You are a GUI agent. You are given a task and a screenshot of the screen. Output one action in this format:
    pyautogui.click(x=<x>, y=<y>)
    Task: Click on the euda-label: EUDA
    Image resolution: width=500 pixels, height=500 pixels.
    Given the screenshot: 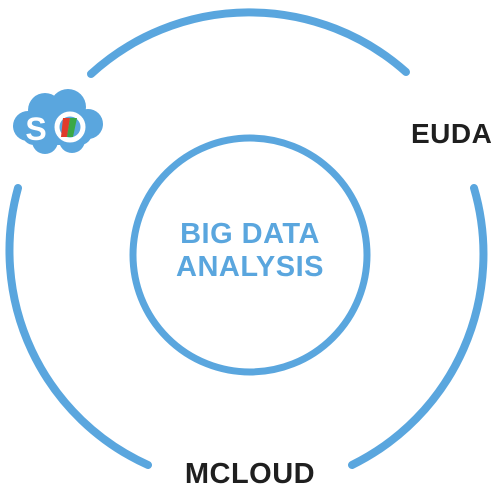 What is the action you would take?
    pyautogui.click(x=452, y=133)
    